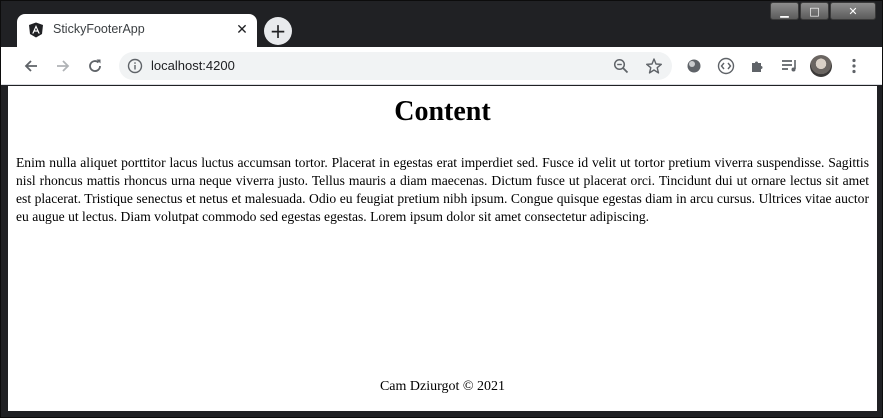 Image resolution: width=883 pixels, height=418 pixels. Describe the element at coordinates (99, 29) in the screenshot. I see `tab-title: StickyFooterApp` at that location.